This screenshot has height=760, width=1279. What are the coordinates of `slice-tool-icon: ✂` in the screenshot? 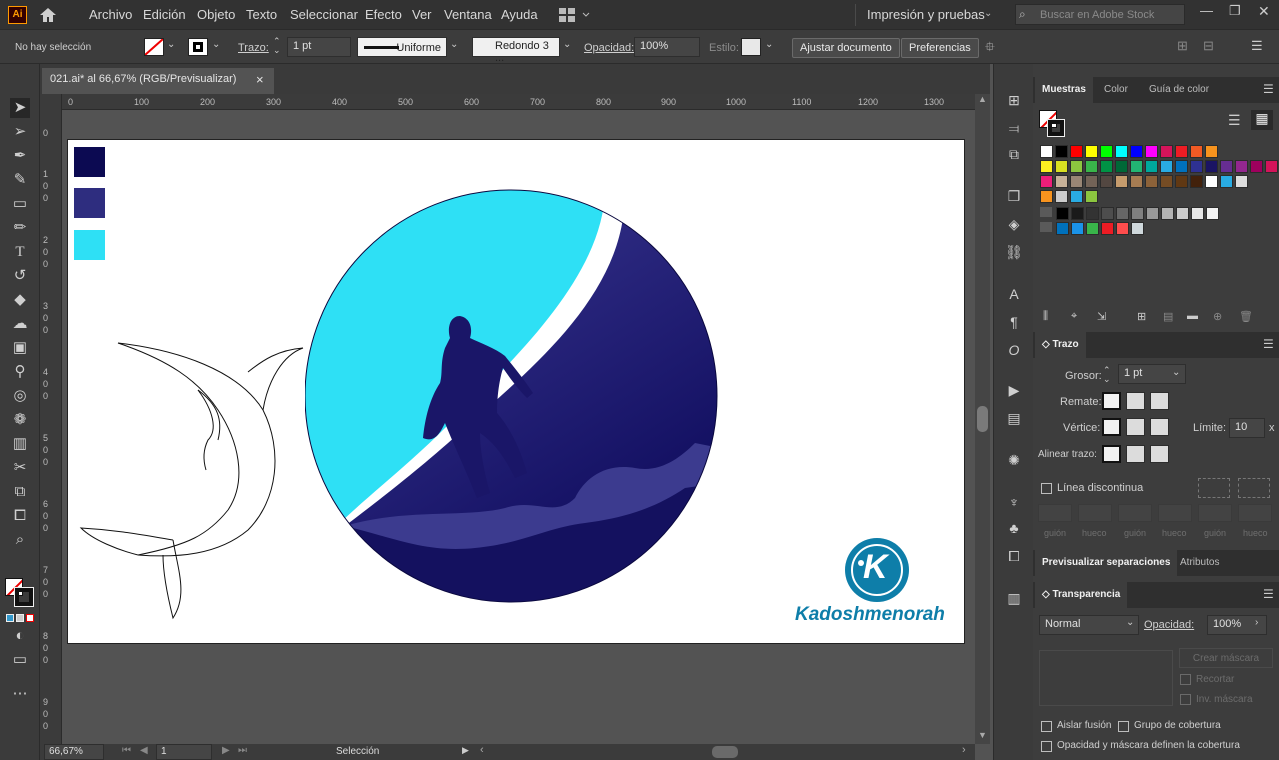 It's located at (20, 468).